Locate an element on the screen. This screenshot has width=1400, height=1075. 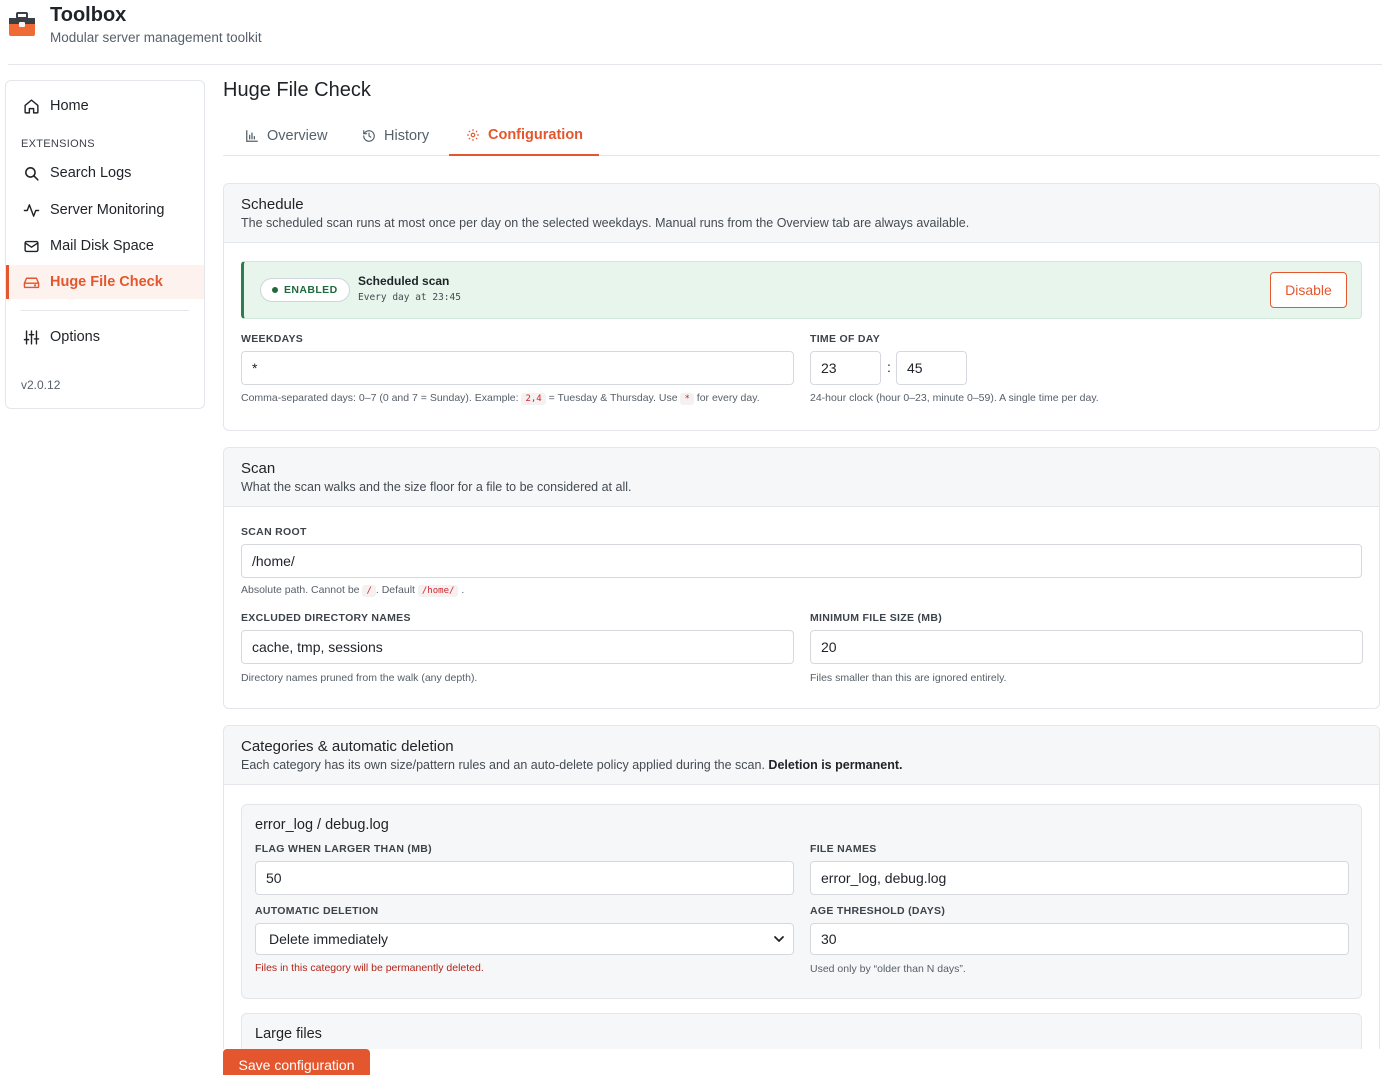
sidebar-item-label: Mail Disk Space is located at coordinates (102, 246).